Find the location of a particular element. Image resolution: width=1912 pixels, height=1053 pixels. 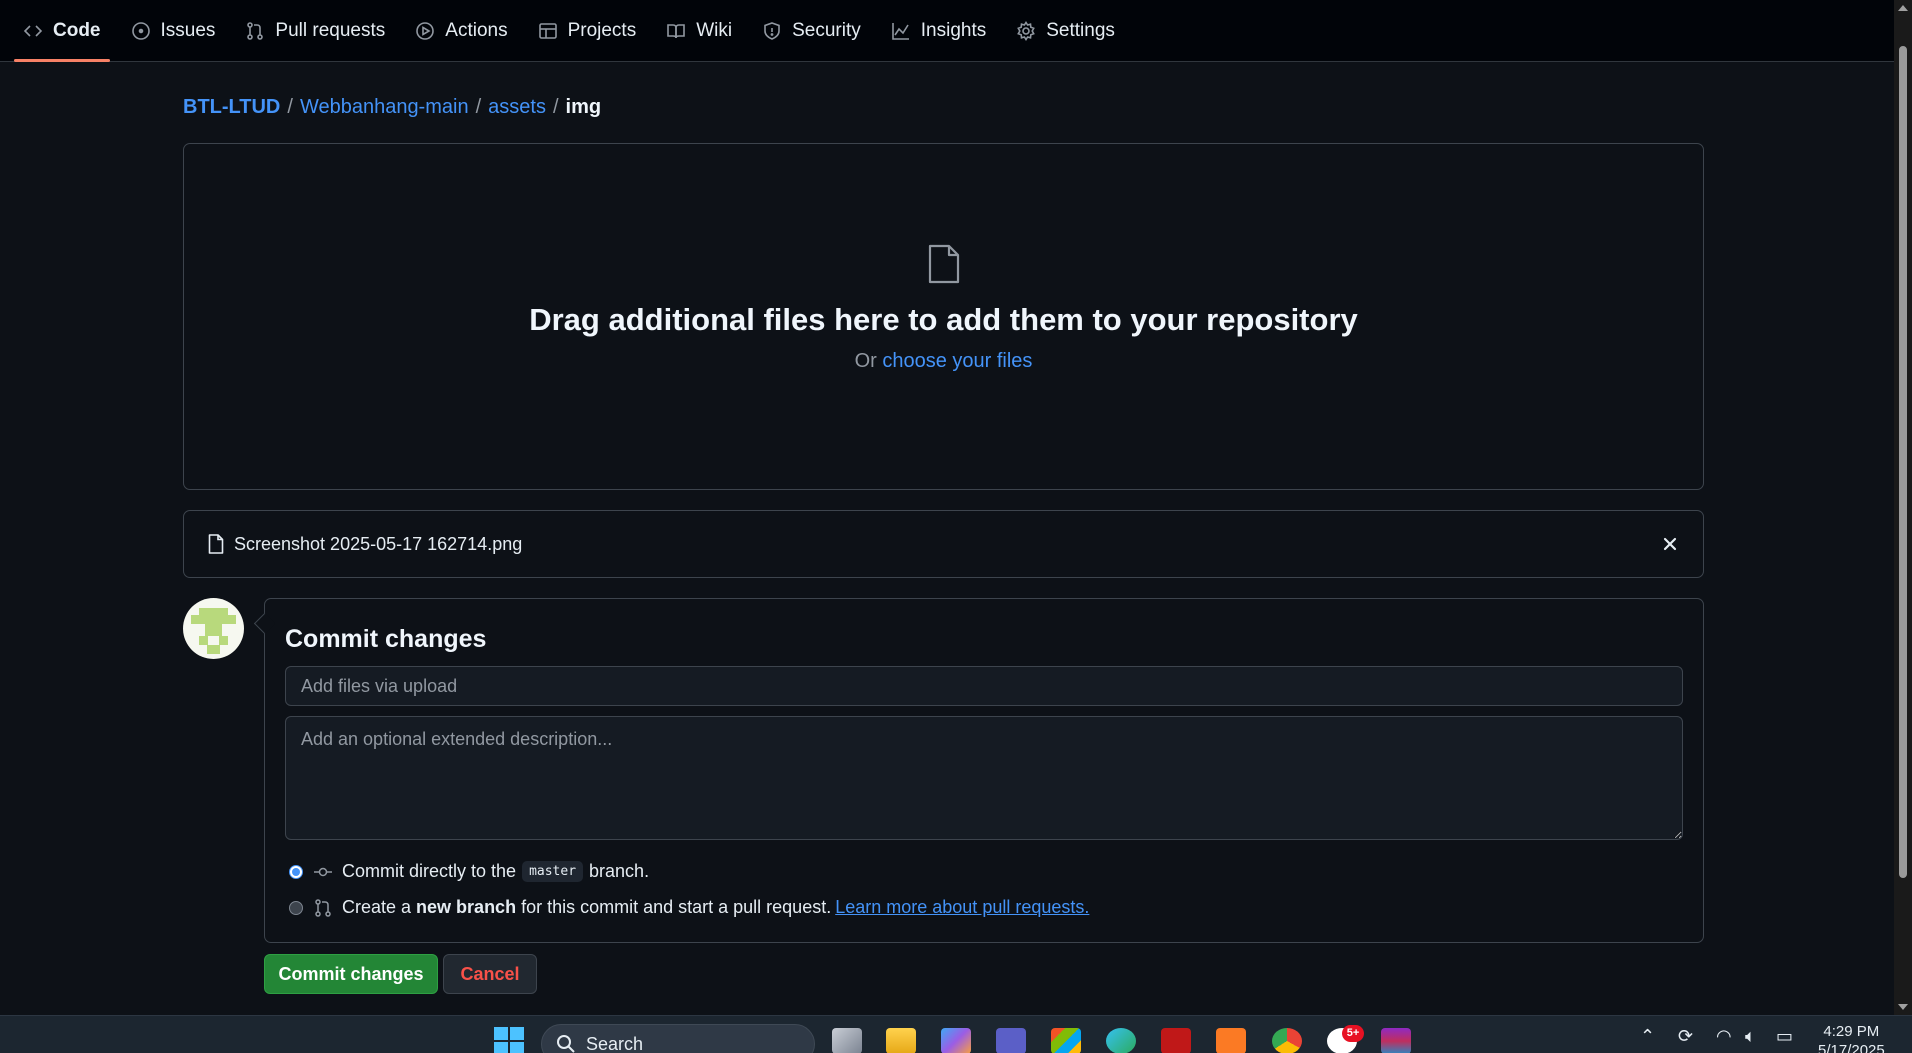

uploaded-file-name: Screenshot 2025-05-17 162714.png is located at coordinates (378, 543).